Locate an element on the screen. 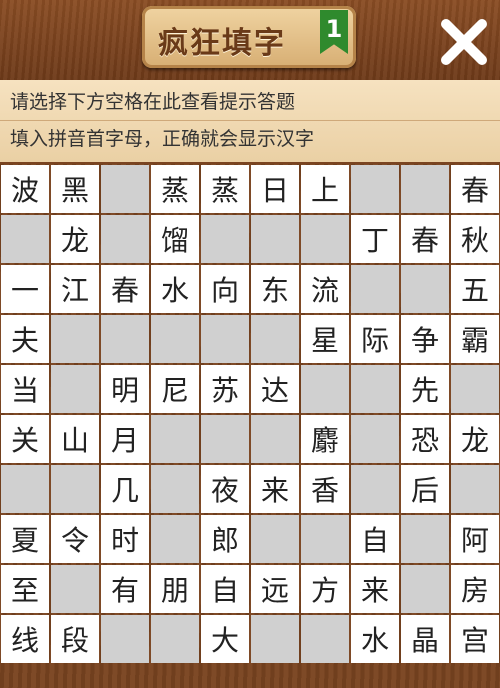  filled-cell: 几 is located at coordinates (125, 489).